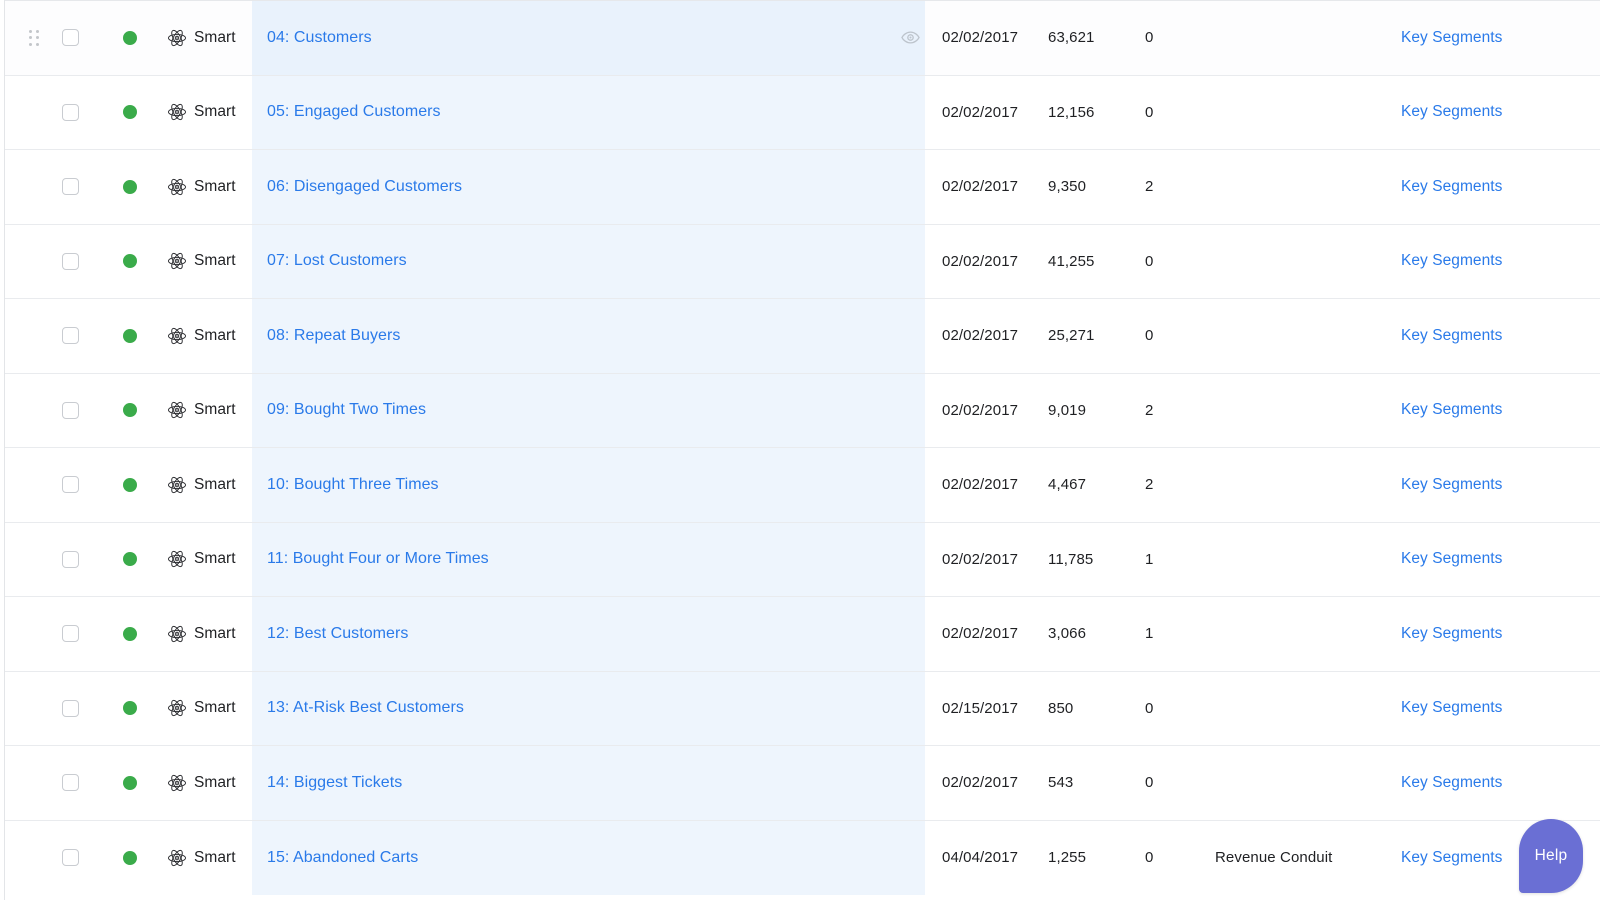 This screenshot has width=1600, height=900. What do you see at coordinates (364, 187) in the screenshot?
I see `segment-name-link: 06: Disengaged Customers` at bounding box center [364, 187].